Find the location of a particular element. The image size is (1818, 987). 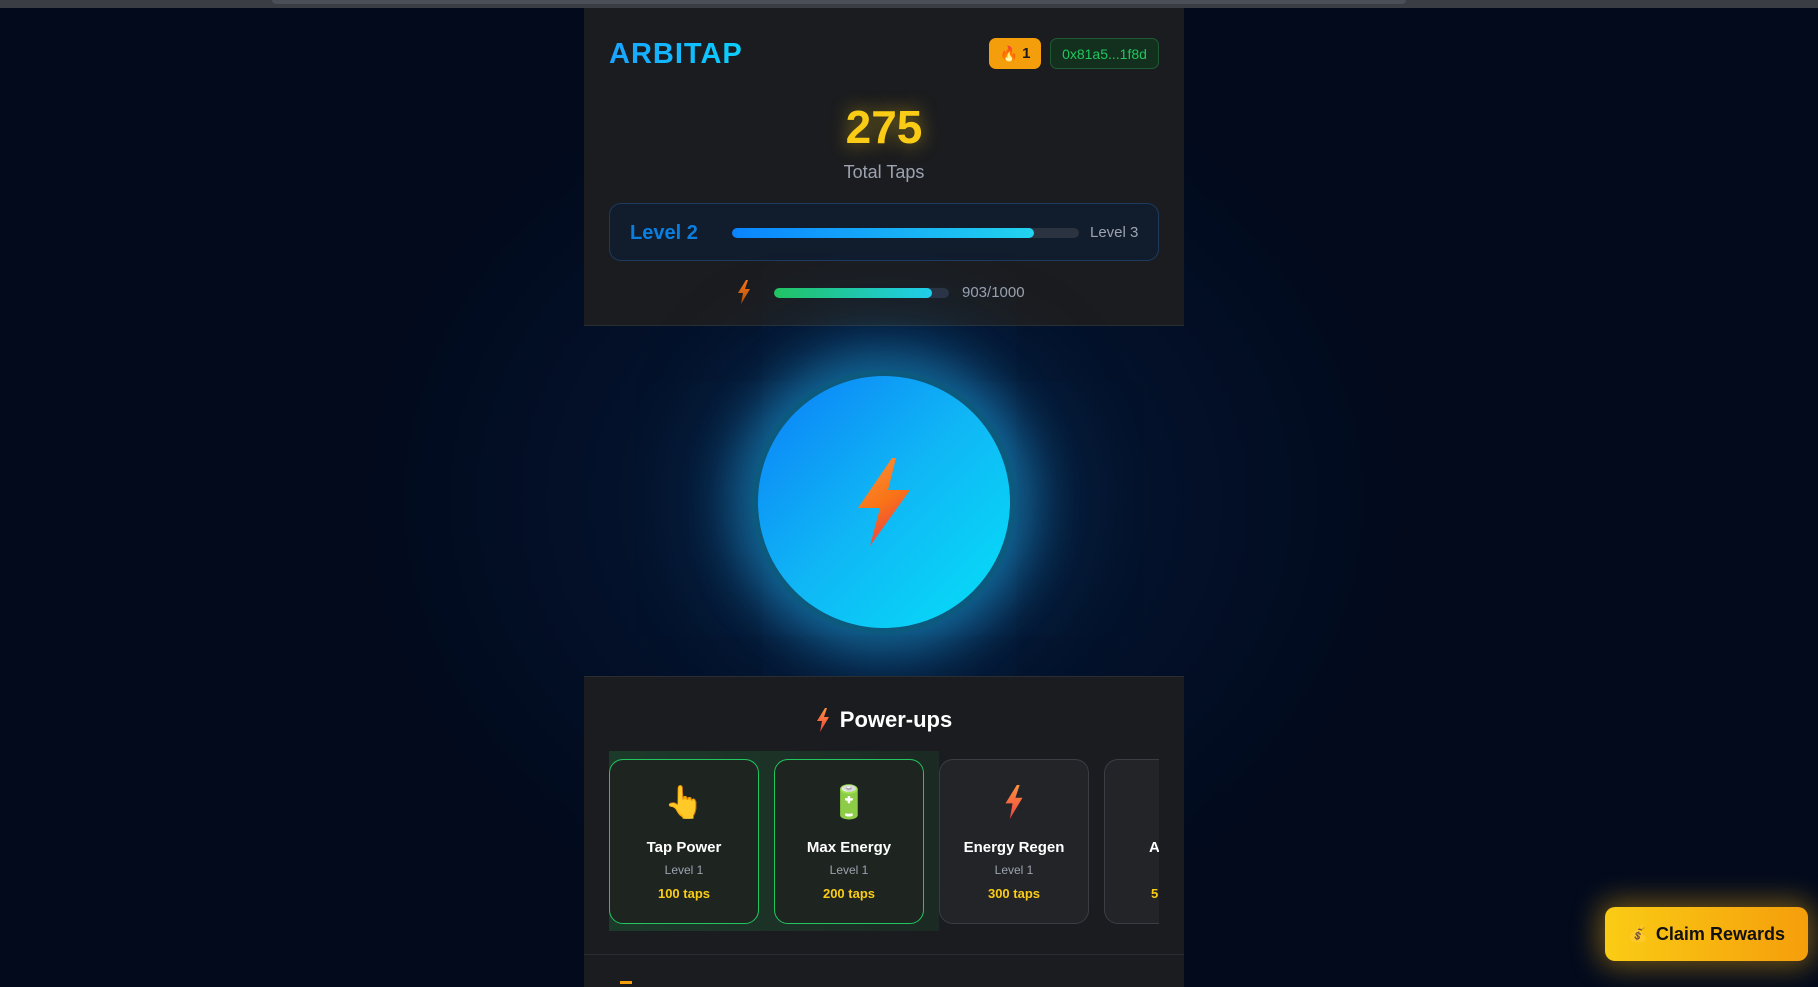

powerup-cost: 5 is located at coordinates (1155, 893).